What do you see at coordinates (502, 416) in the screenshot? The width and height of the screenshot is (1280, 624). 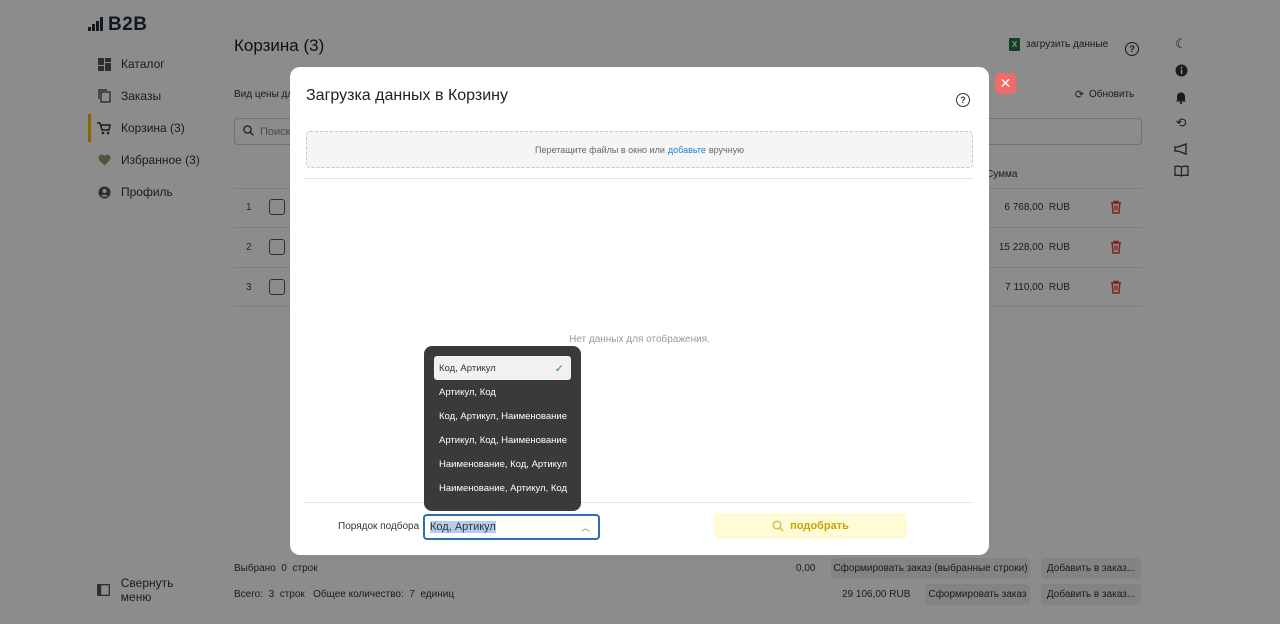 I see `dropdown-option: Код, Артикул, Наименование` at bounding box center [502, 416].